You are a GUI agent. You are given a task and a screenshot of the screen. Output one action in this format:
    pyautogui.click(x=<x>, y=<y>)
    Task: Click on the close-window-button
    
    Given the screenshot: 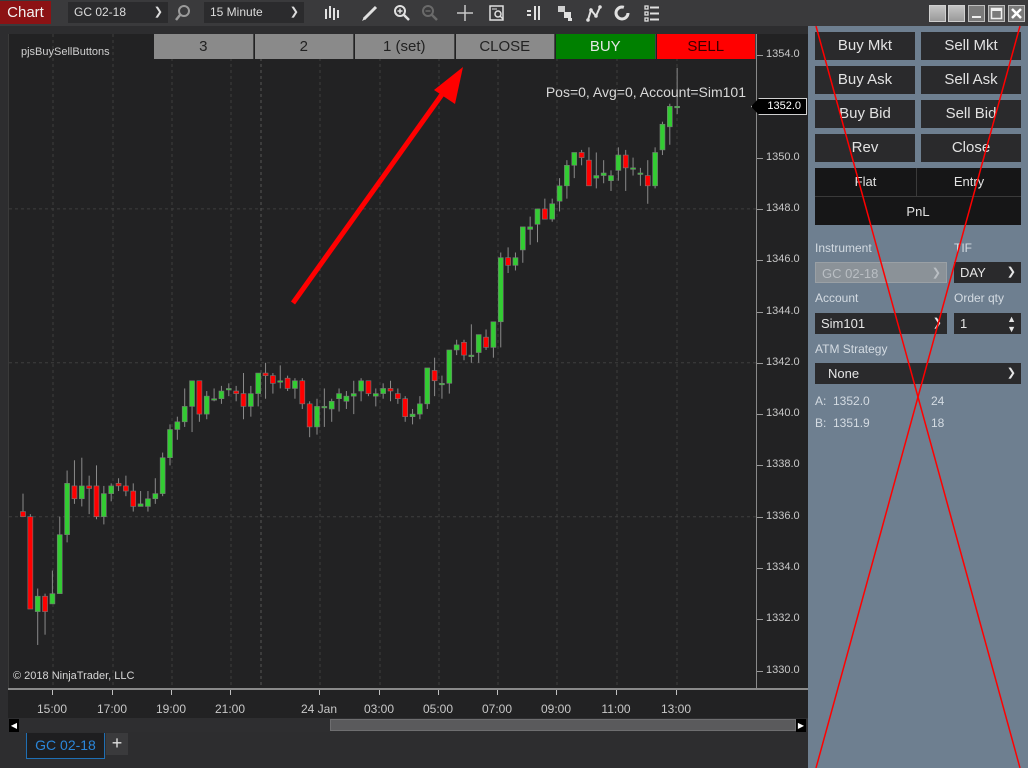 What is the action you would take?
    pyautogui.click(x=1016, y=13)
    